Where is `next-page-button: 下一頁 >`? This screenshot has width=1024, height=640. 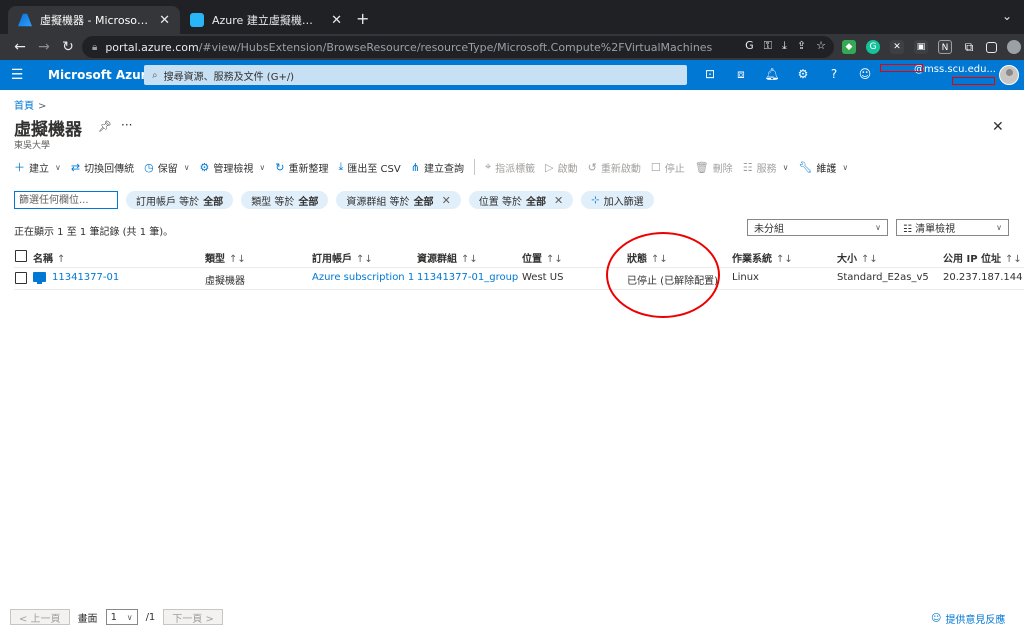 next-page-button: 下一頁 > is located at coordinates (193, 617).